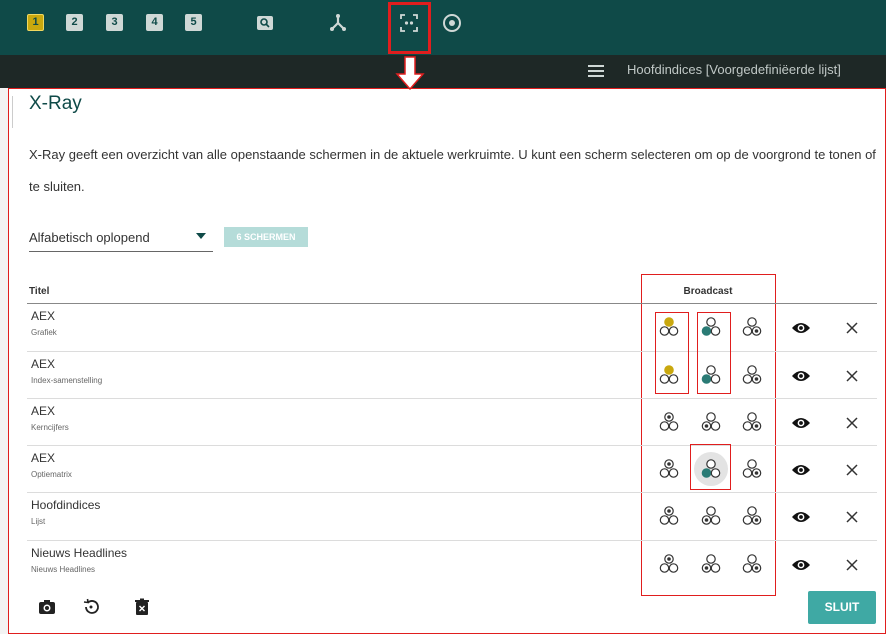 The width and height of the screenshot is (886, 634). I want to click on workspace-1-button: 1, so click(35, 22).